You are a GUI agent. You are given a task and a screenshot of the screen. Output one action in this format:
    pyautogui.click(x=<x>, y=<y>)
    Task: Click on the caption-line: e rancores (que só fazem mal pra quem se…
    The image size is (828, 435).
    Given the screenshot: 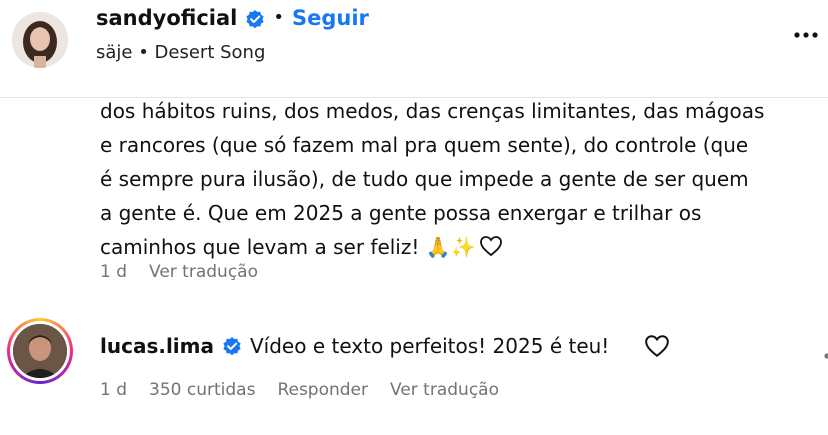 What is the action you would take?
    pyautogui.click(x=424, y=145)
    